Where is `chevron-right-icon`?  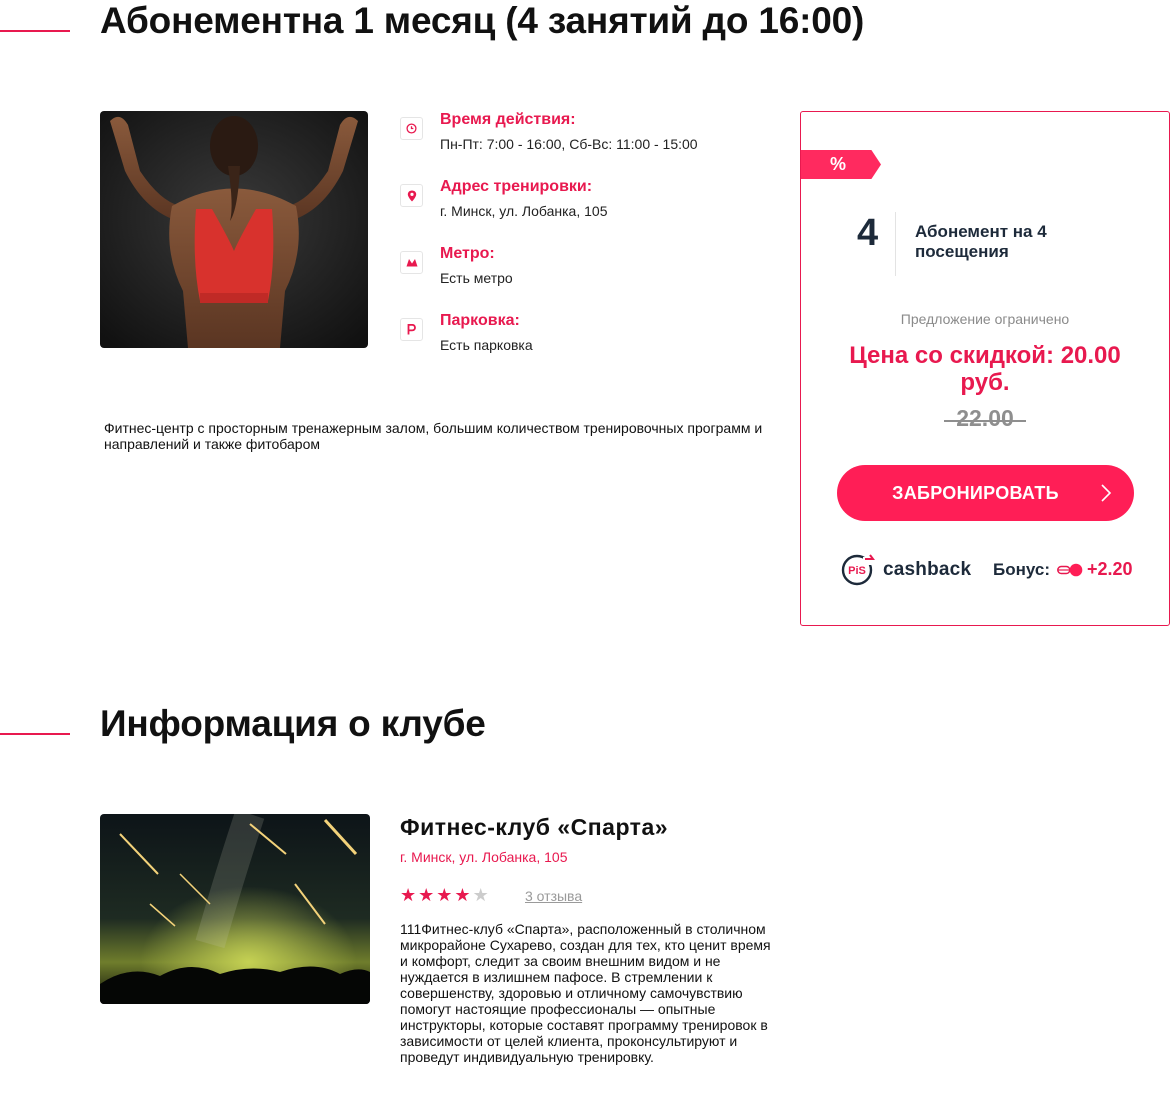 chevron-right-icon is located at coordinates (1106, 493).